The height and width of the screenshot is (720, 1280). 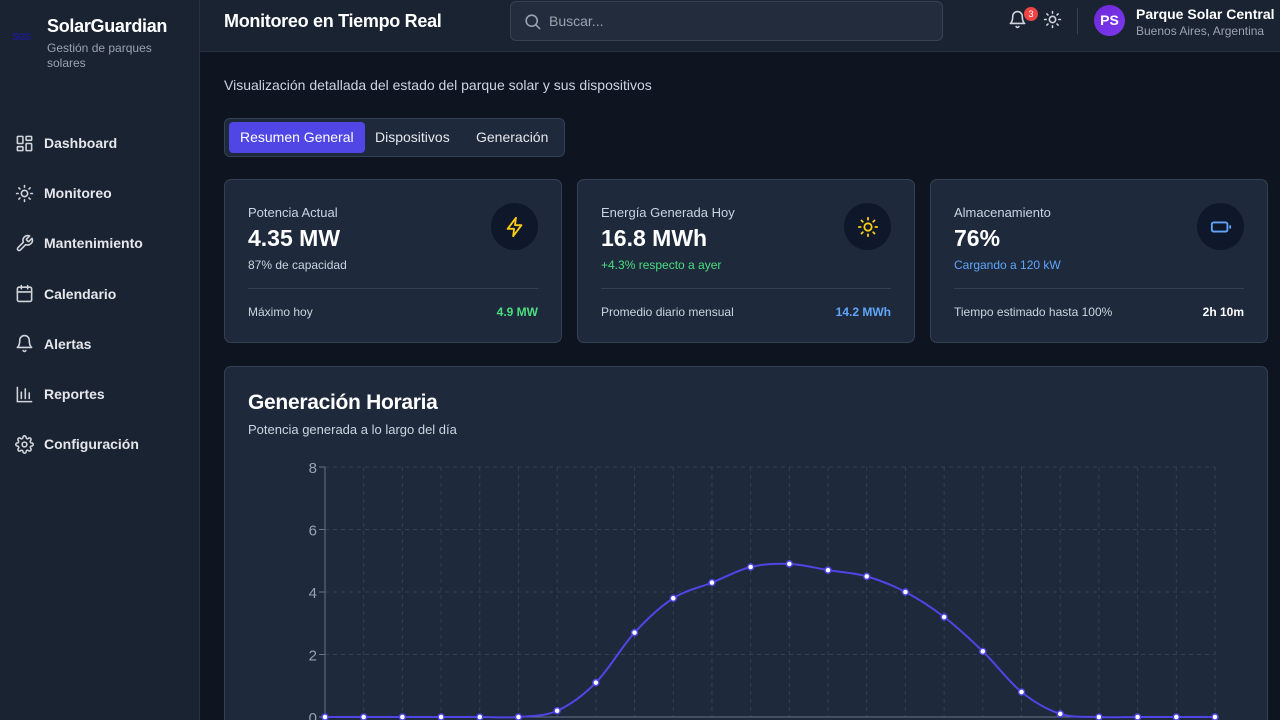 I want to click on card-footer-label: Promedio diario mensual, so click(x=667, y=312).